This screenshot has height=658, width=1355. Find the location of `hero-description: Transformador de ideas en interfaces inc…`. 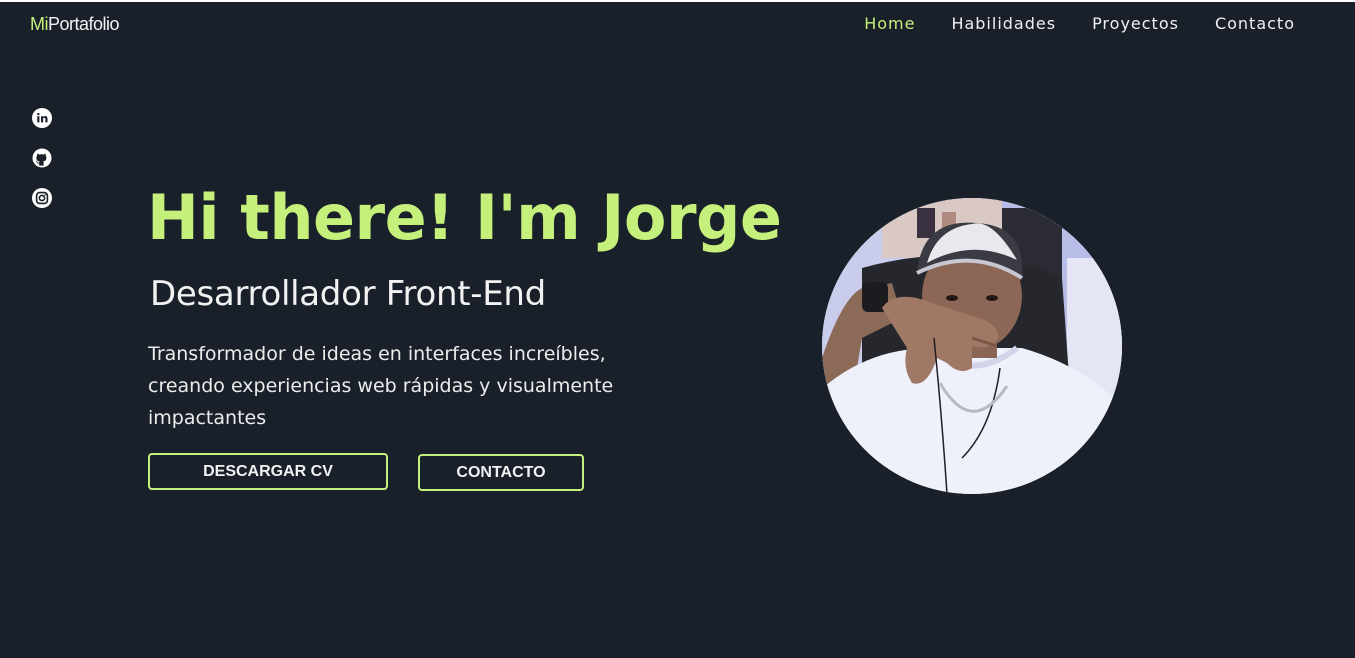

hero-description: Transformador de ideas en interfaces inc… is located at coordinates (381, 386).